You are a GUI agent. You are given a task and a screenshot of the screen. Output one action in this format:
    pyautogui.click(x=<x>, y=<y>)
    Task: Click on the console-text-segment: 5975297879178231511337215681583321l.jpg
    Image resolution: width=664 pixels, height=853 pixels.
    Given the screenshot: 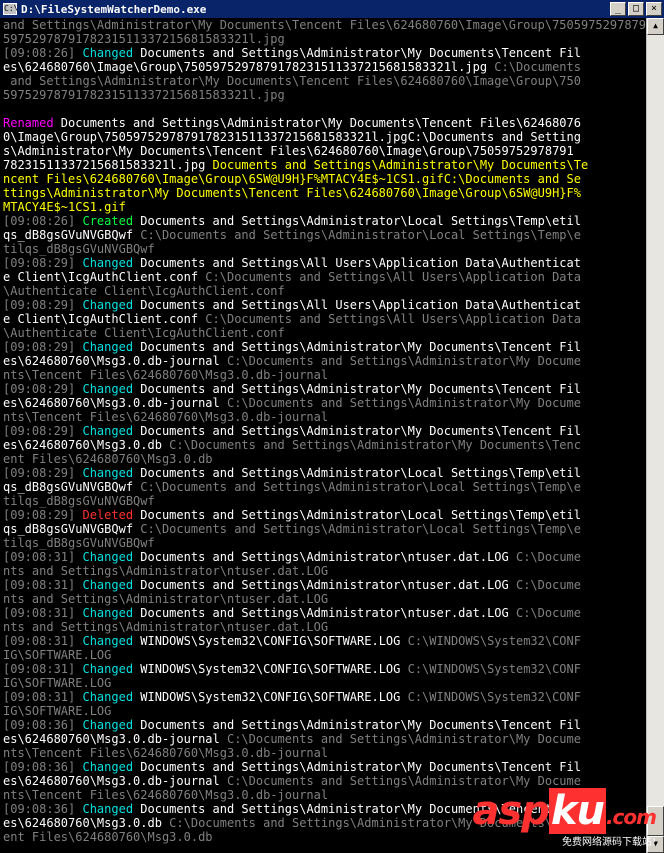 What is the action you would take?
    pyautogui.click(x=144, y=95)
    